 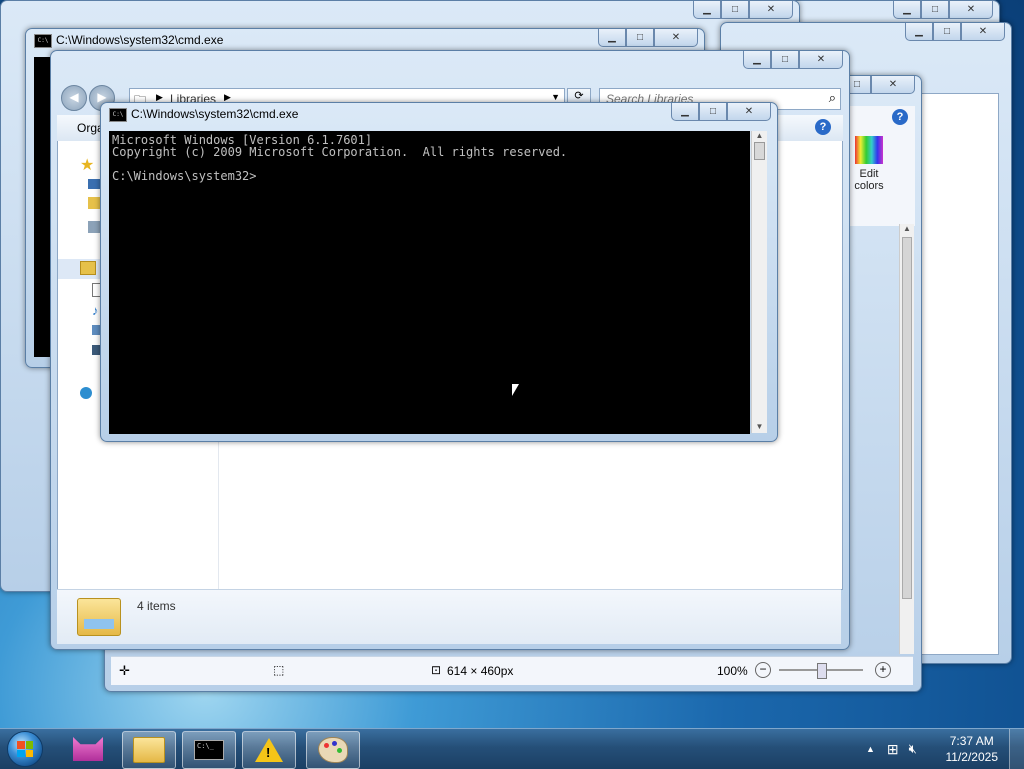 I want to click on taskbar-cmd-button: C:\_, so click(x=209, y=750).